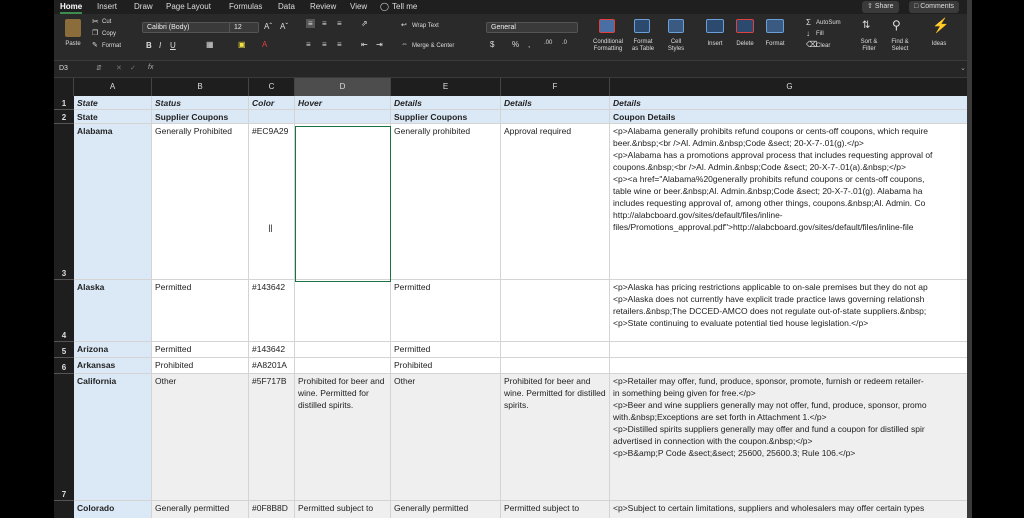 This screenshot has width=1024, height=518. Describe the element at coordinates (149, 45) in the screenshot. I see `bold-icon: B` at that location.